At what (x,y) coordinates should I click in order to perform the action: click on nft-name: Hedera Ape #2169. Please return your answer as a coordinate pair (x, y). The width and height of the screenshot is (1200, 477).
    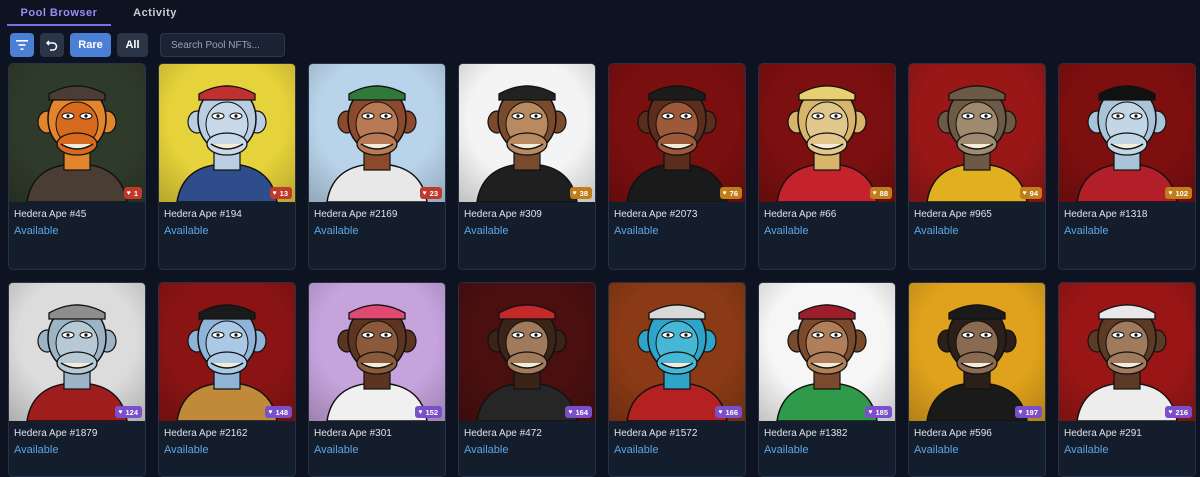
    Looking at the image, I should click on (356, 214).